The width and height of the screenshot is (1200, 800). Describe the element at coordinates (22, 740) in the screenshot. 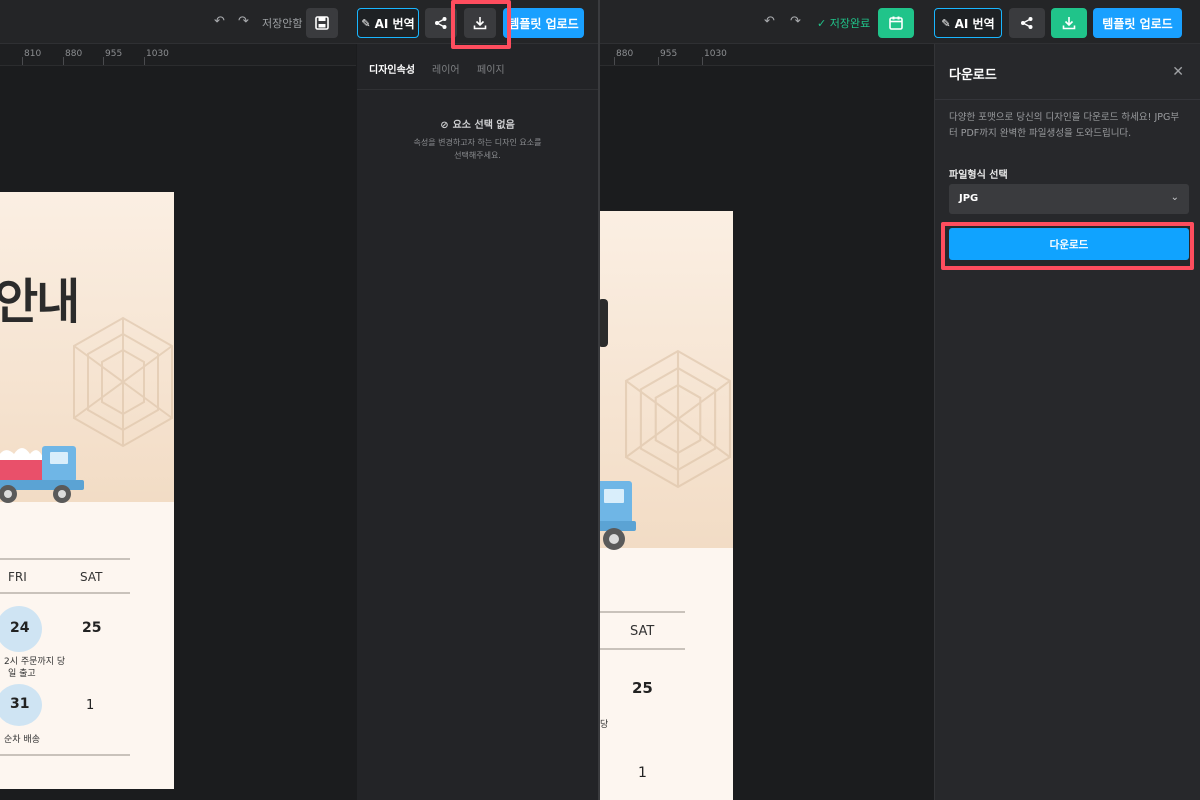

I see `calendar-note: 순차 배송` at that location.